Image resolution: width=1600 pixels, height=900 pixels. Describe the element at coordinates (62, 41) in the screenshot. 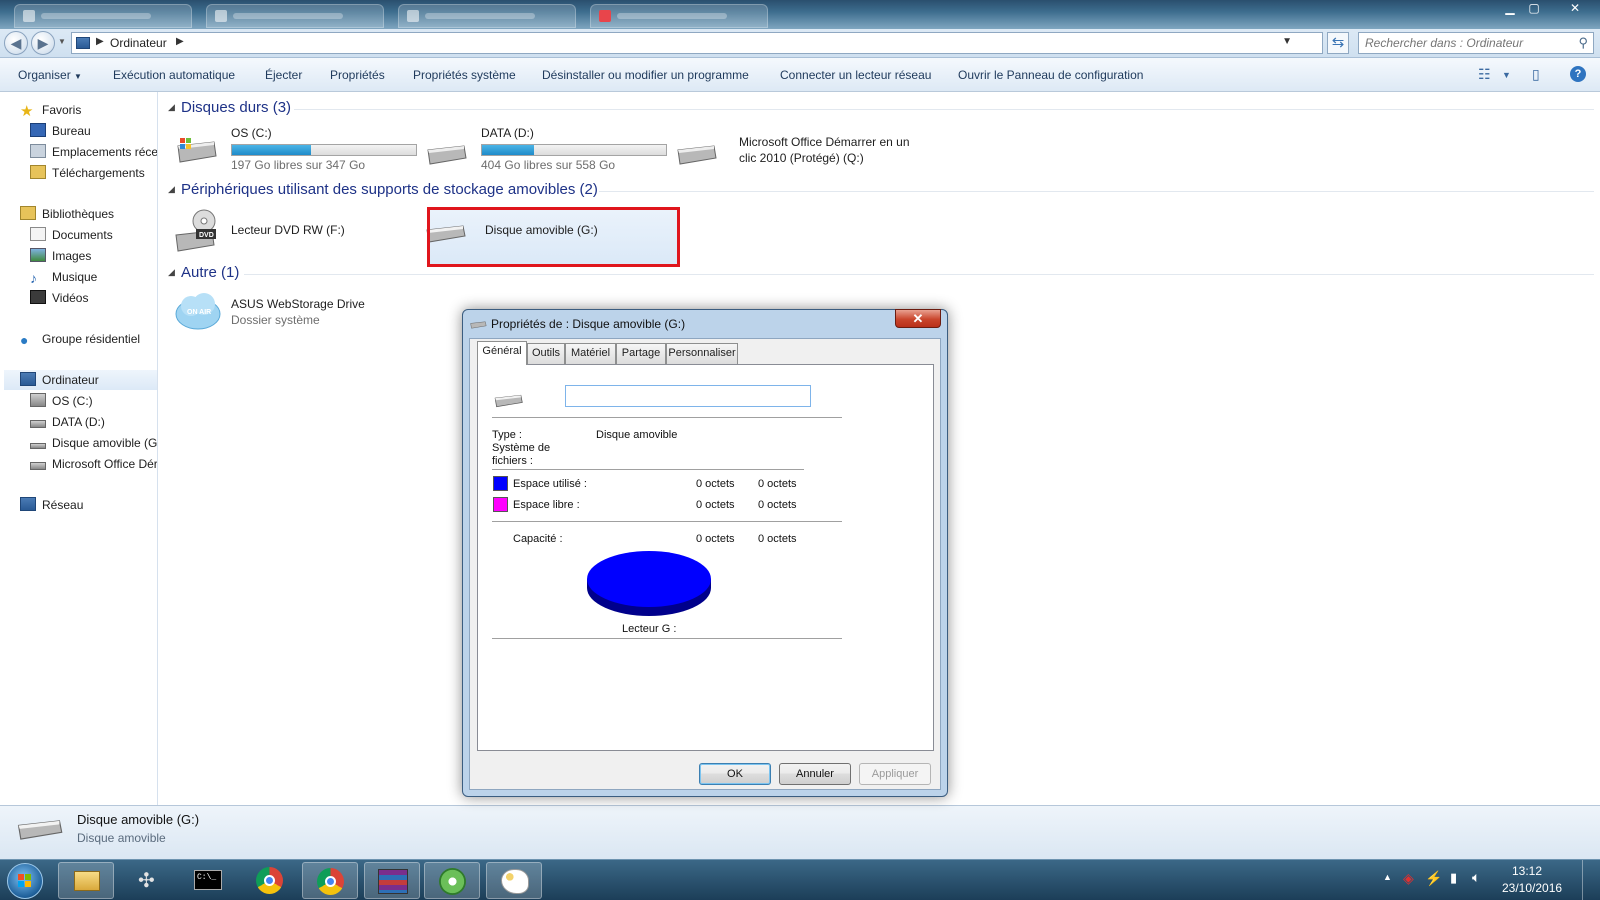

I see `history-dropdown-icon: ▼` at that location.